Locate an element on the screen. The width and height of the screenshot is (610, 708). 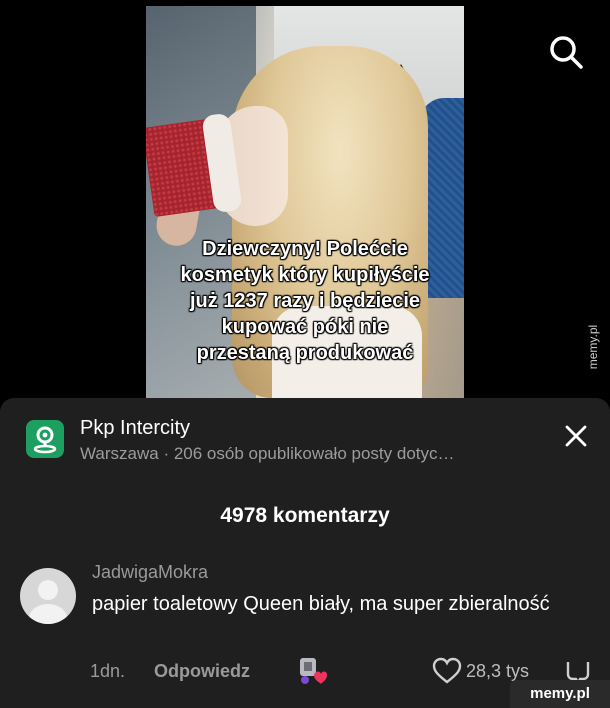
like-count: 28,3 tys is located at coordinates (498, 671).